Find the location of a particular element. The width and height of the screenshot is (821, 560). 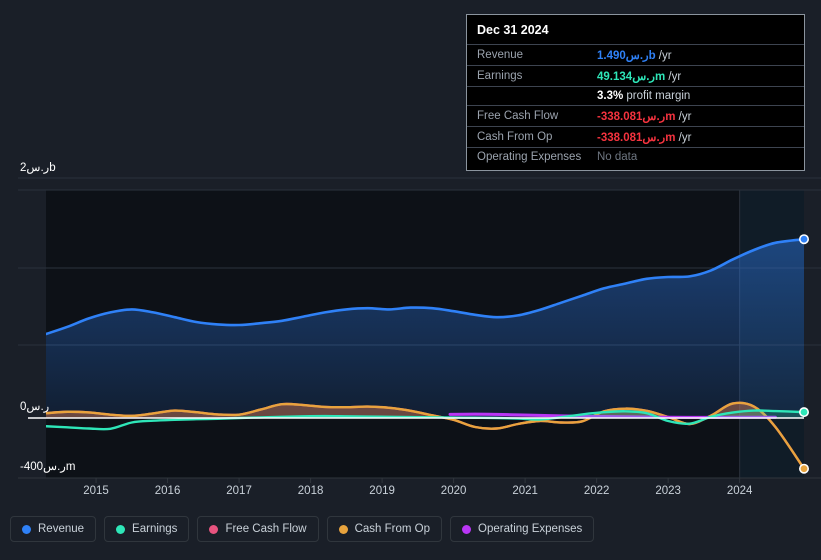

legend-item-label: Revenue is located at coordinates (61, 529).